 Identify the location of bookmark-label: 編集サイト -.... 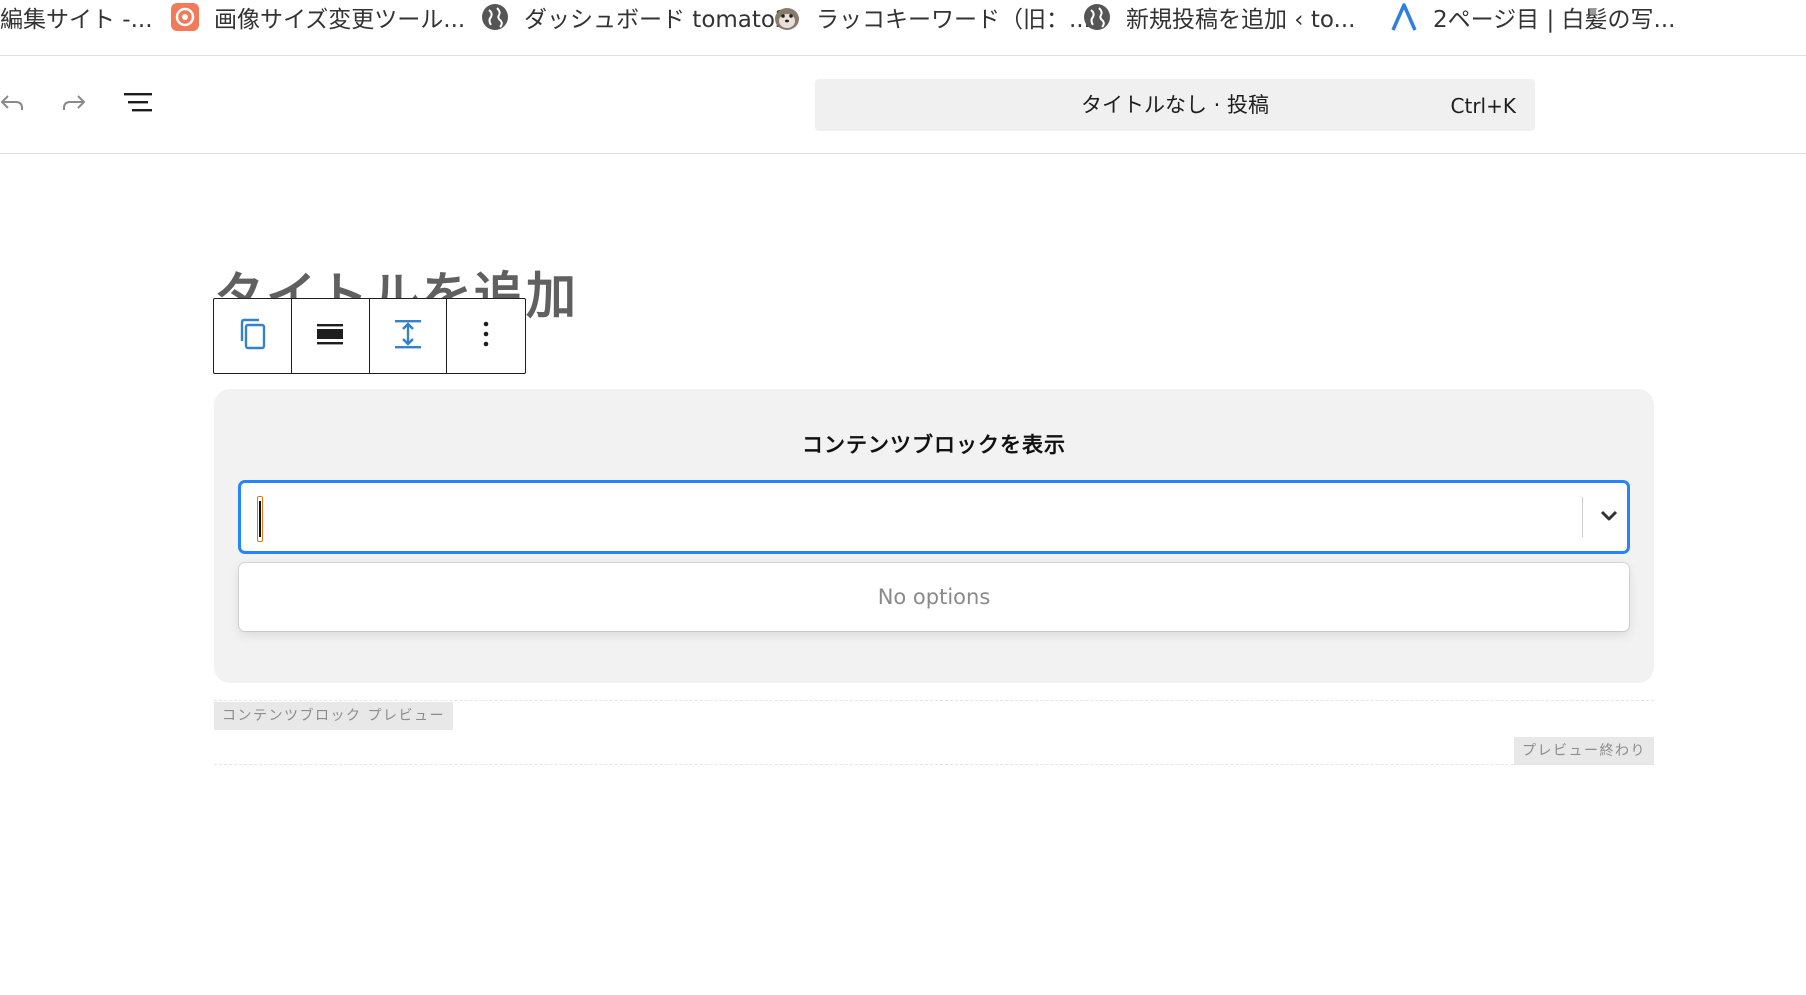
(76, 20).